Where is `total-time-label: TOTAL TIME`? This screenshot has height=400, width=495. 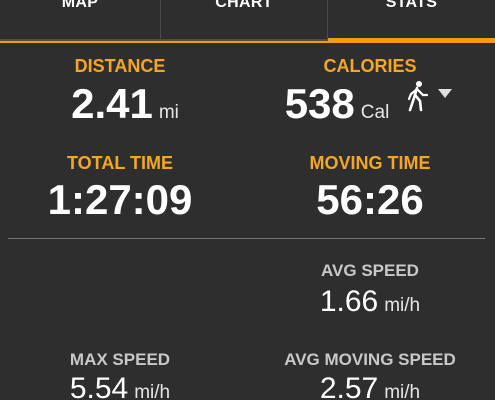
total-time-label: TOTAL TIME is located at coordinates (120, 163).